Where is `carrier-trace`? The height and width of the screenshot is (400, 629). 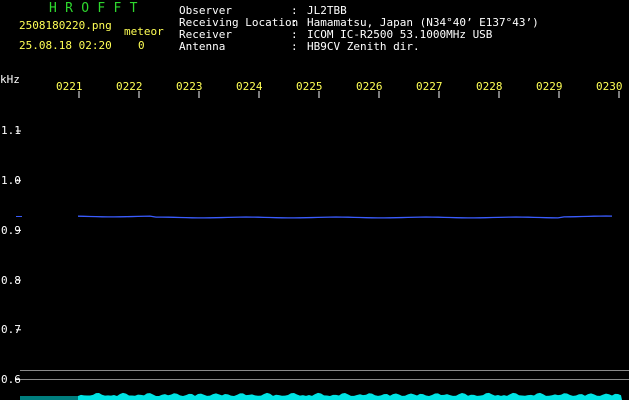
carrier-trace is located at coordinates (314, 217).